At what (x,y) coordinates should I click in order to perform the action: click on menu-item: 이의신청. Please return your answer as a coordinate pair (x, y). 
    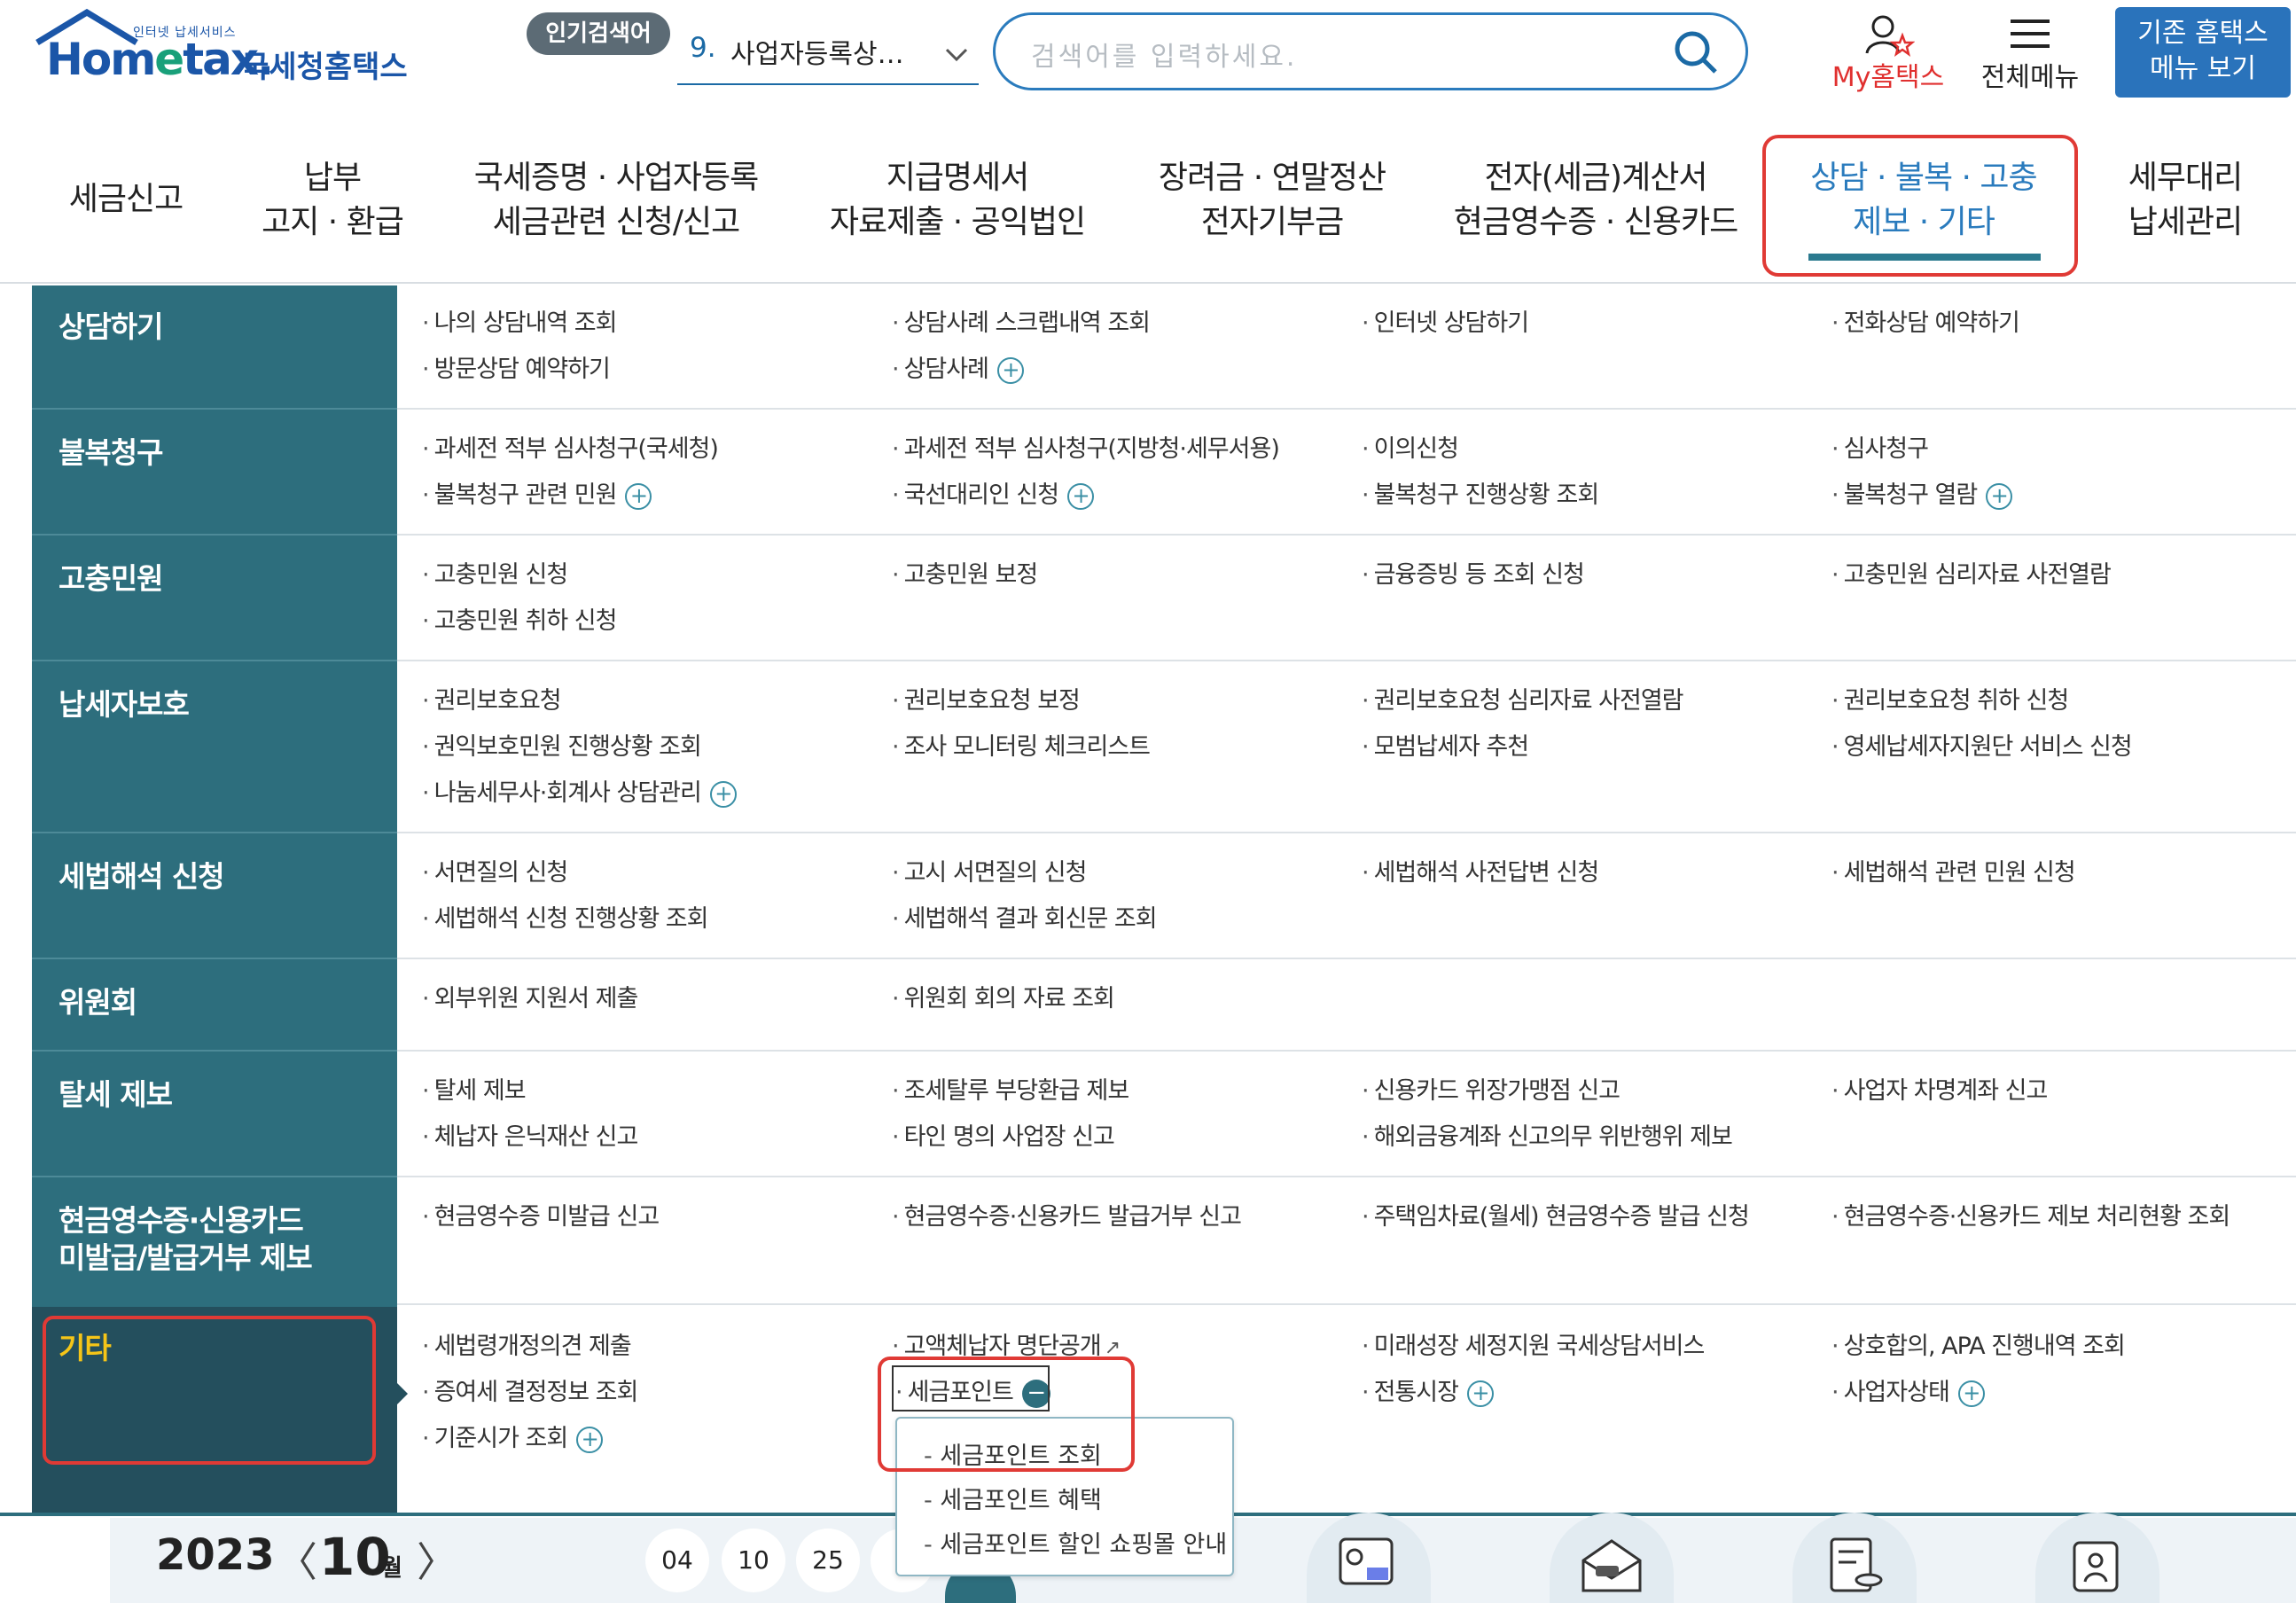
    Looking at the image, I should click on (1410, 446).